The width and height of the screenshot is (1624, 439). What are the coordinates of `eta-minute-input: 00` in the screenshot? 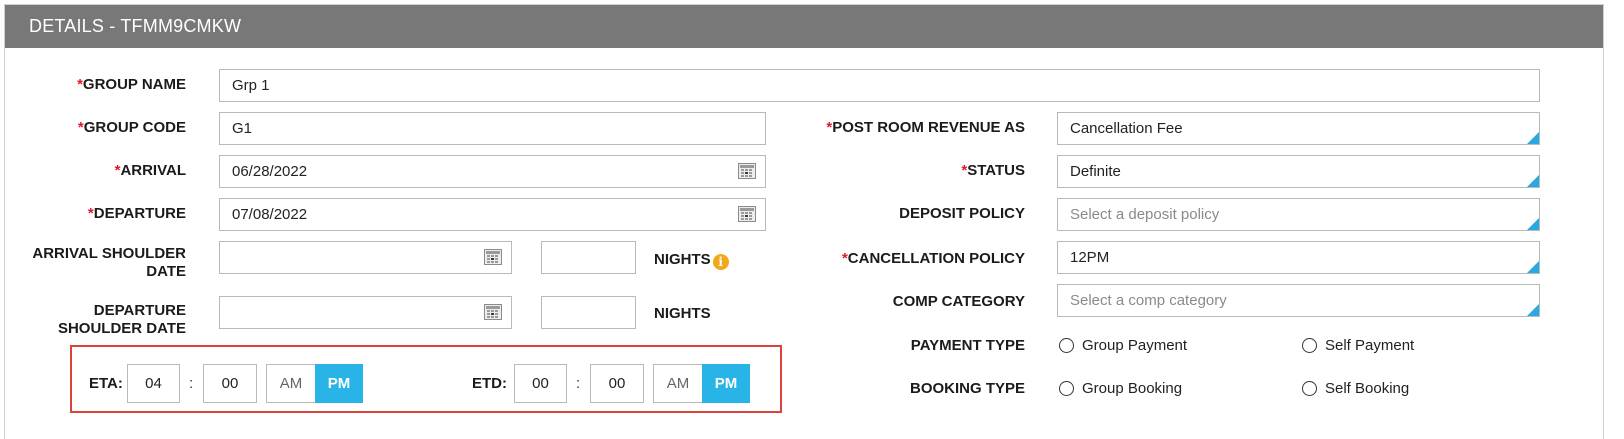 It's located at (230, 383).